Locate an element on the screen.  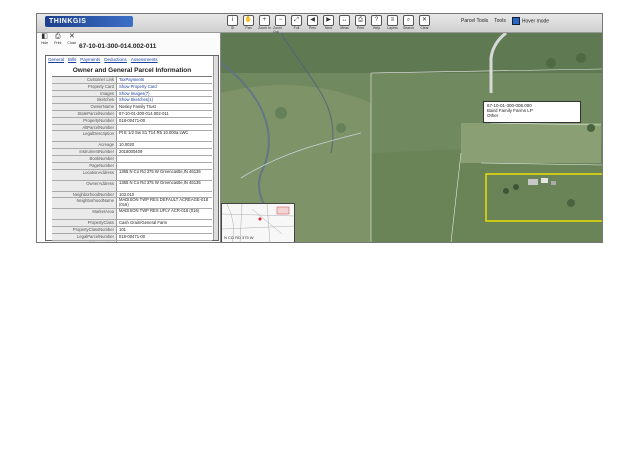
table-row: Acreage 10.0020 is located at coordinates (132, 146).